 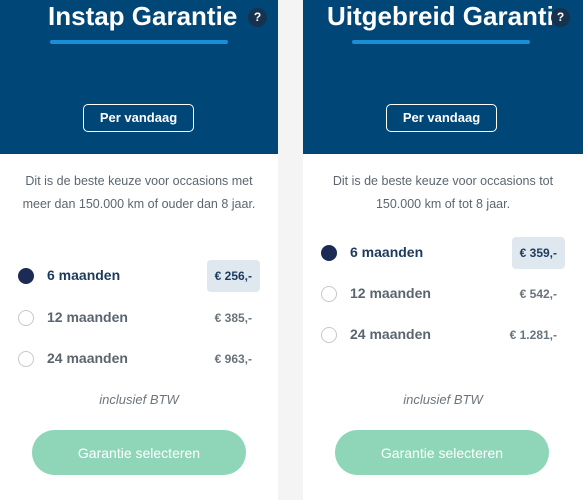 What do you see at coordinates (139, 77) in the screenshot?
I see `card-header: Instap Garantie ? Per vandaag` at bounding box center [139, 77].